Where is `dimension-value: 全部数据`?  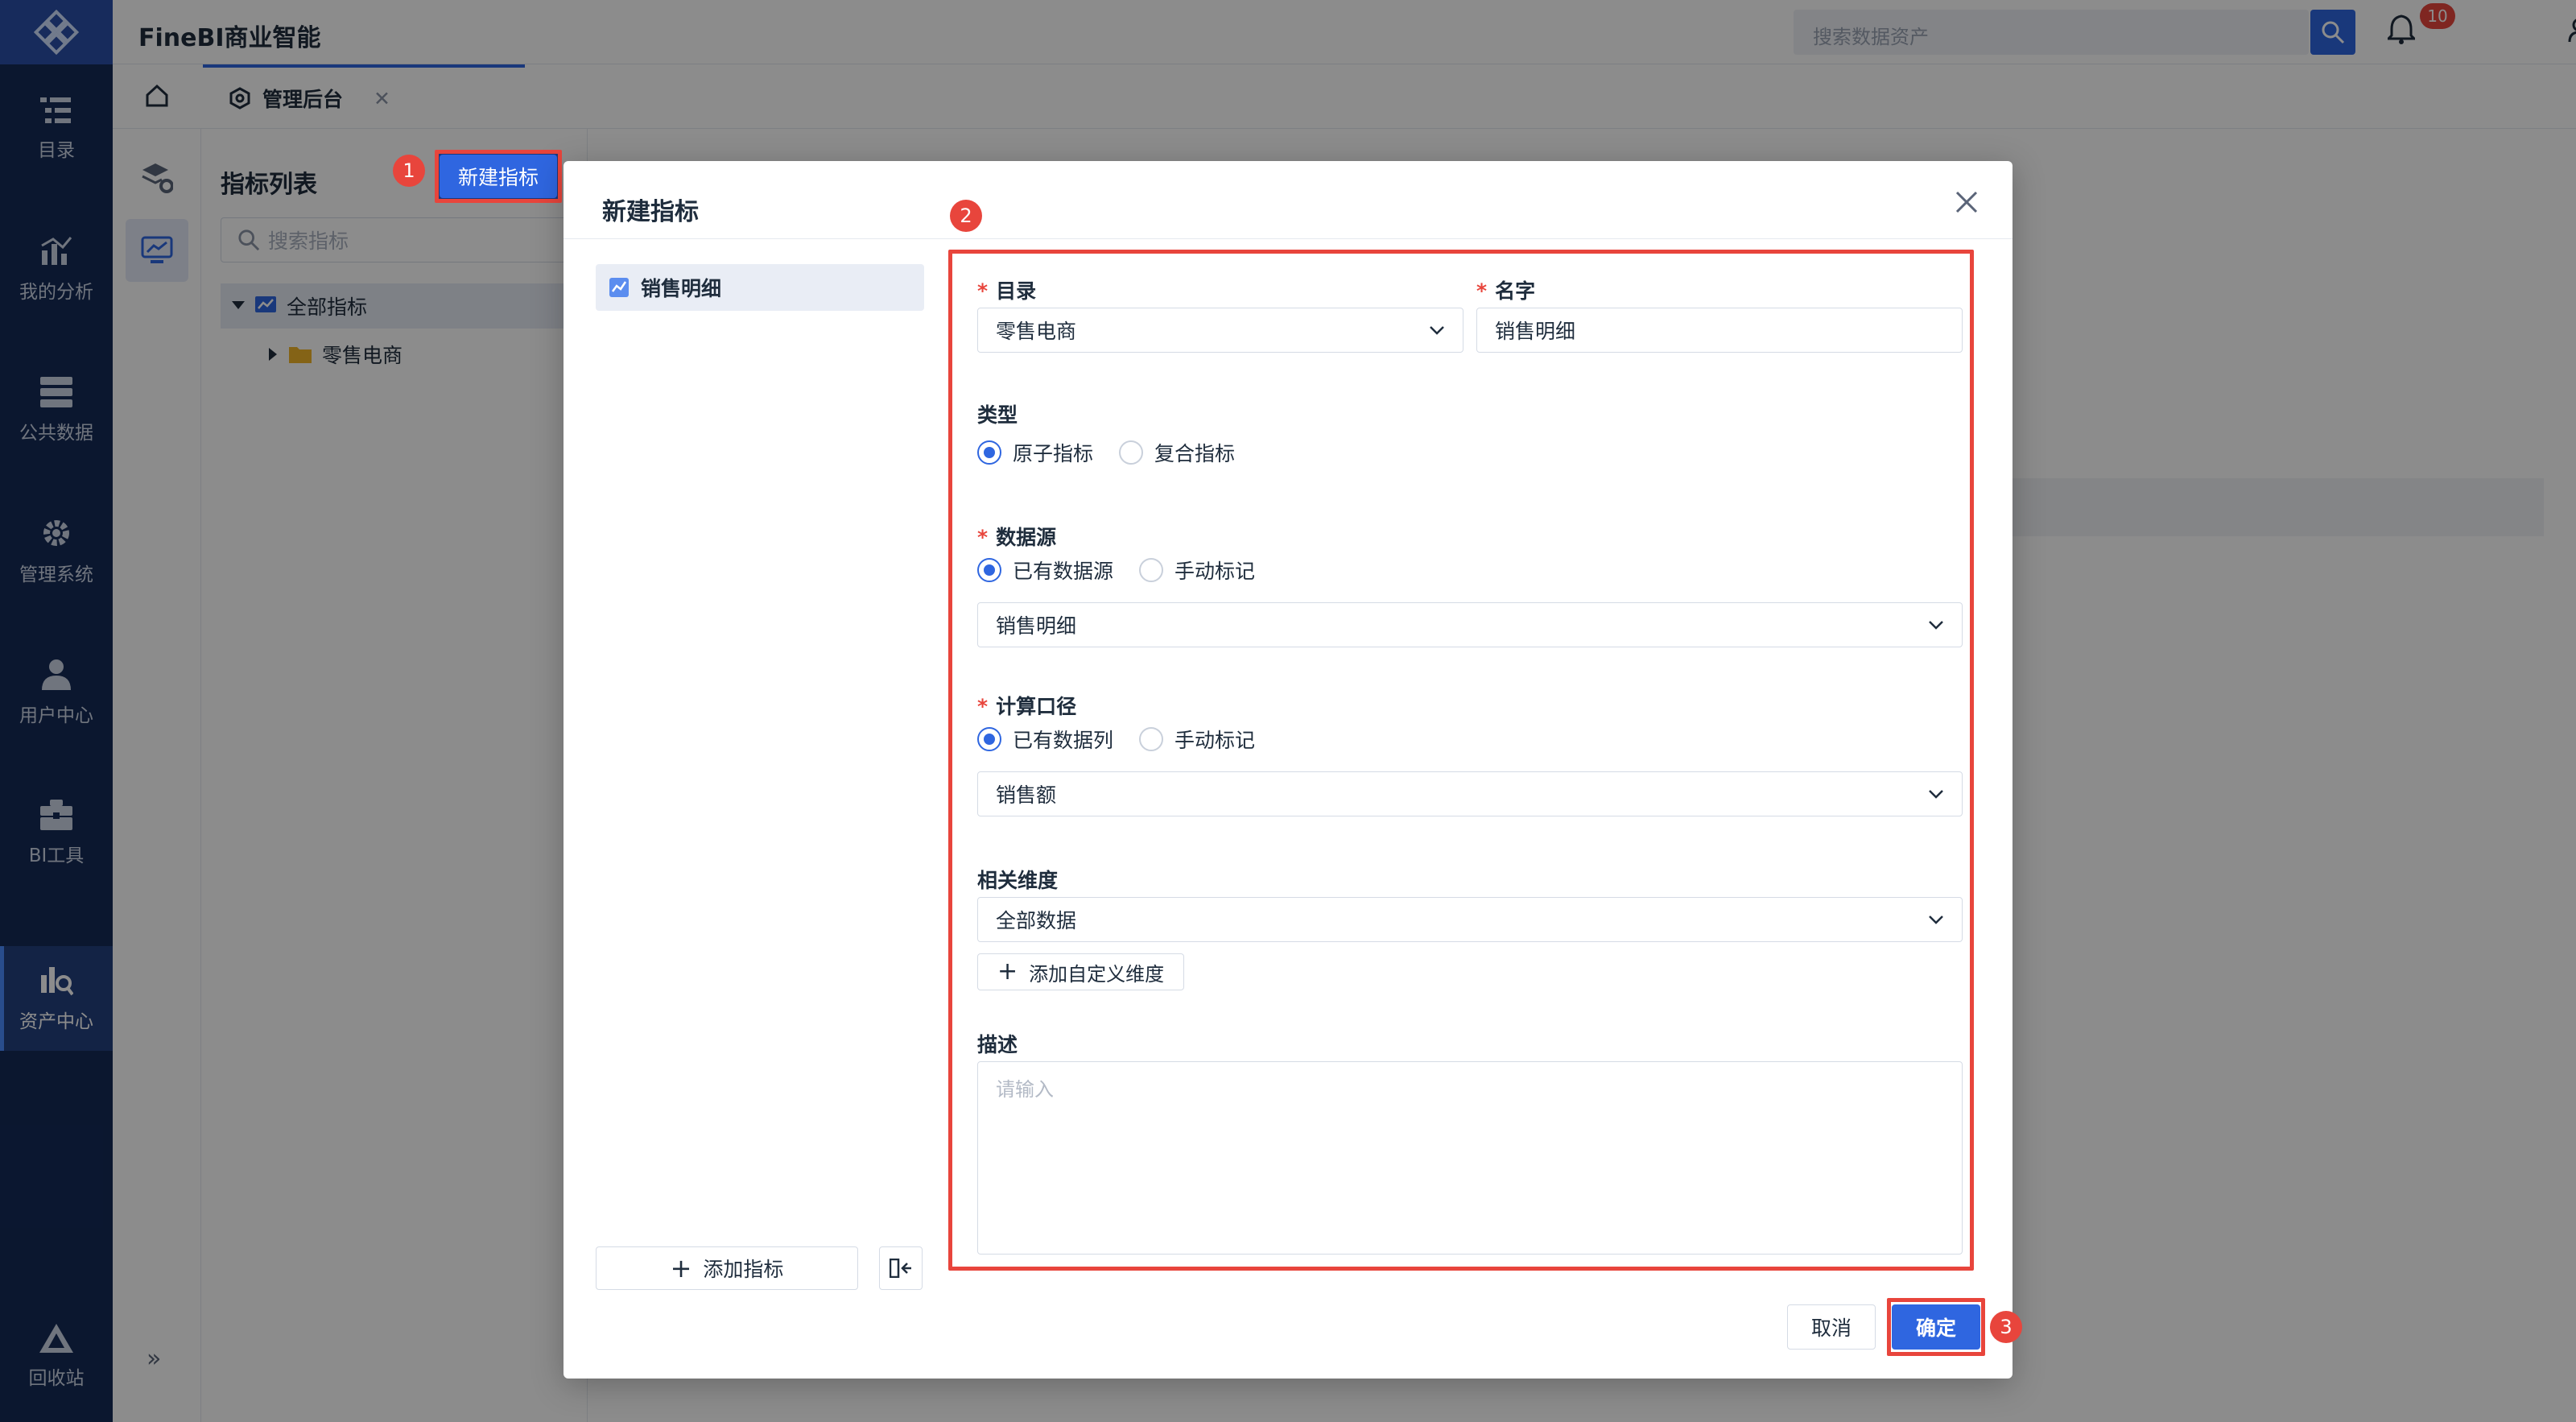 dimension-value: 全部数据 is located at coordinates (1036, 920).